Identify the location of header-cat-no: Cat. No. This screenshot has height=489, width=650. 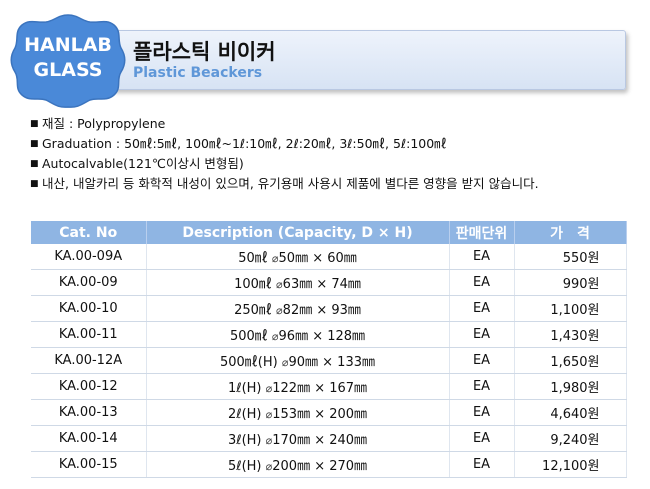
(89, 232).